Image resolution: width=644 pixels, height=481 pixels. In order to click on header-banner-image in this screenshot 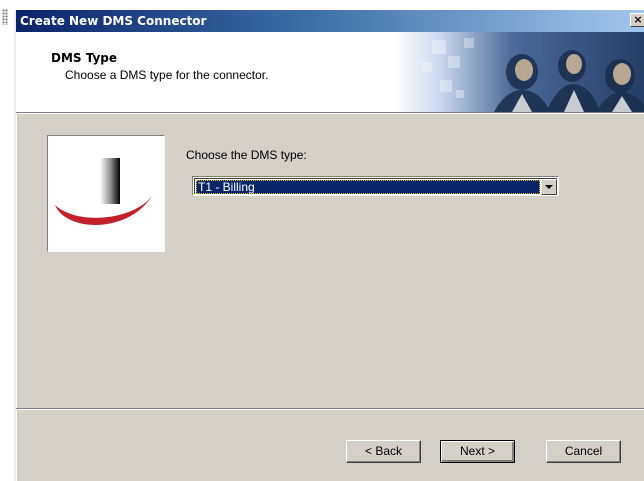, I will do `click(519, 72)`.